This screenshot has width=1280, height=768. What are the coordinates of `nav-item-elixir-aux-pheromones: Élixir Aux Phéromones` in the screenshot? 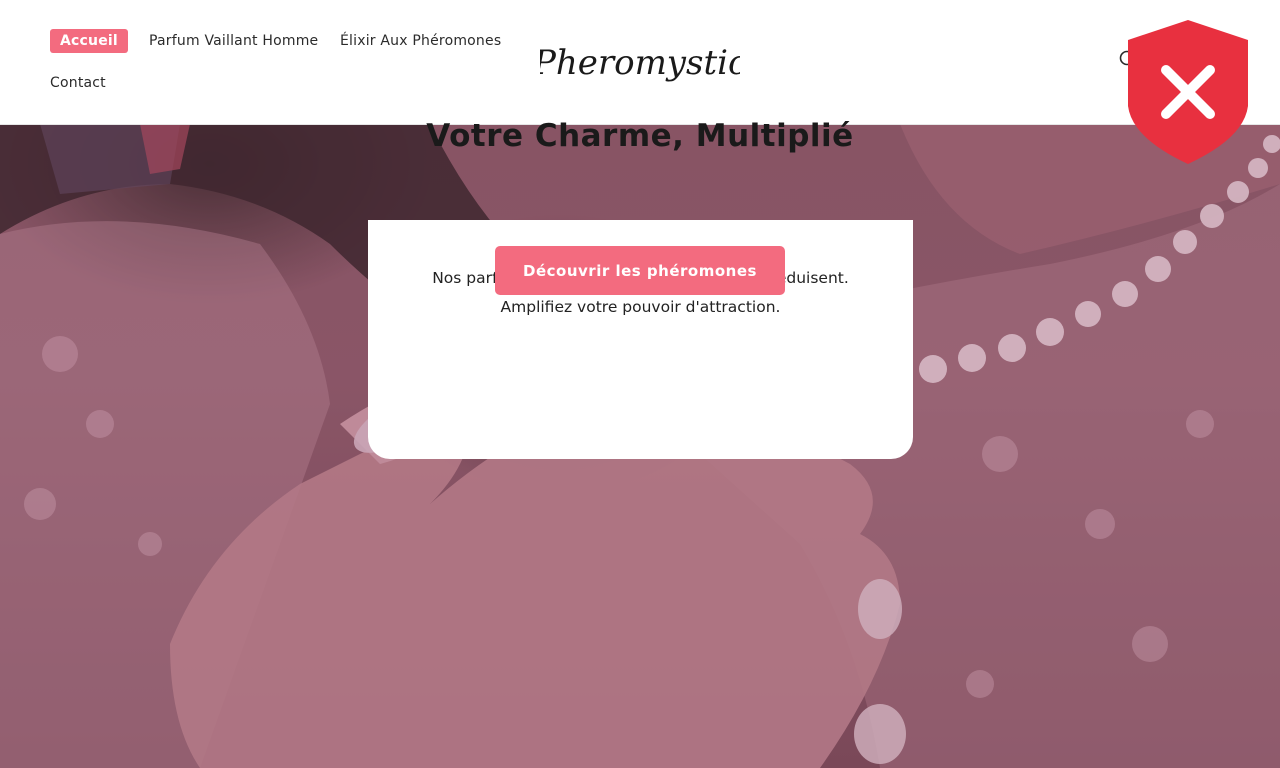 It's located at (420, 41).